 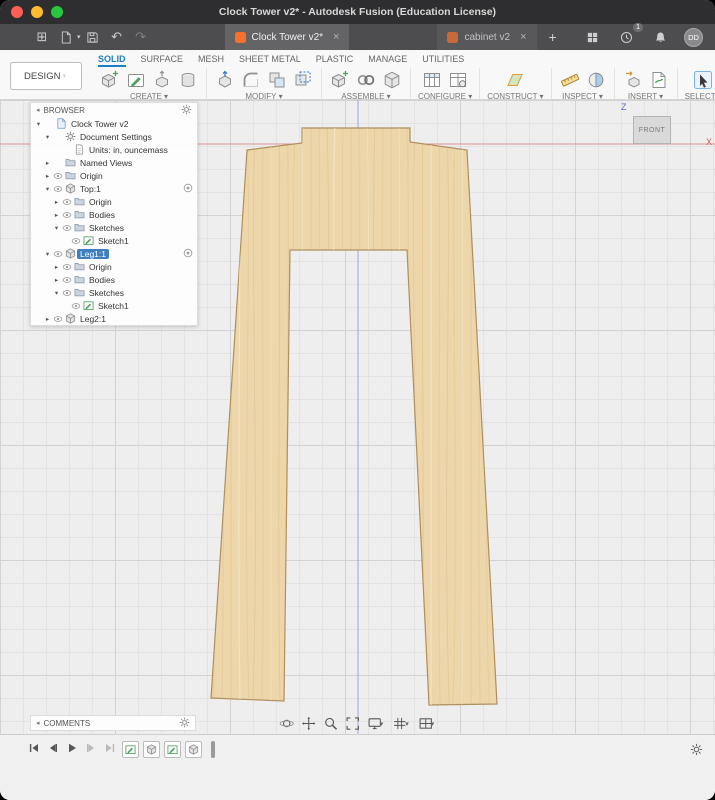 What do you see at coordinates (277, 80) in the screenshot?
I see `combine-icon` at bounding box center [277, 80].